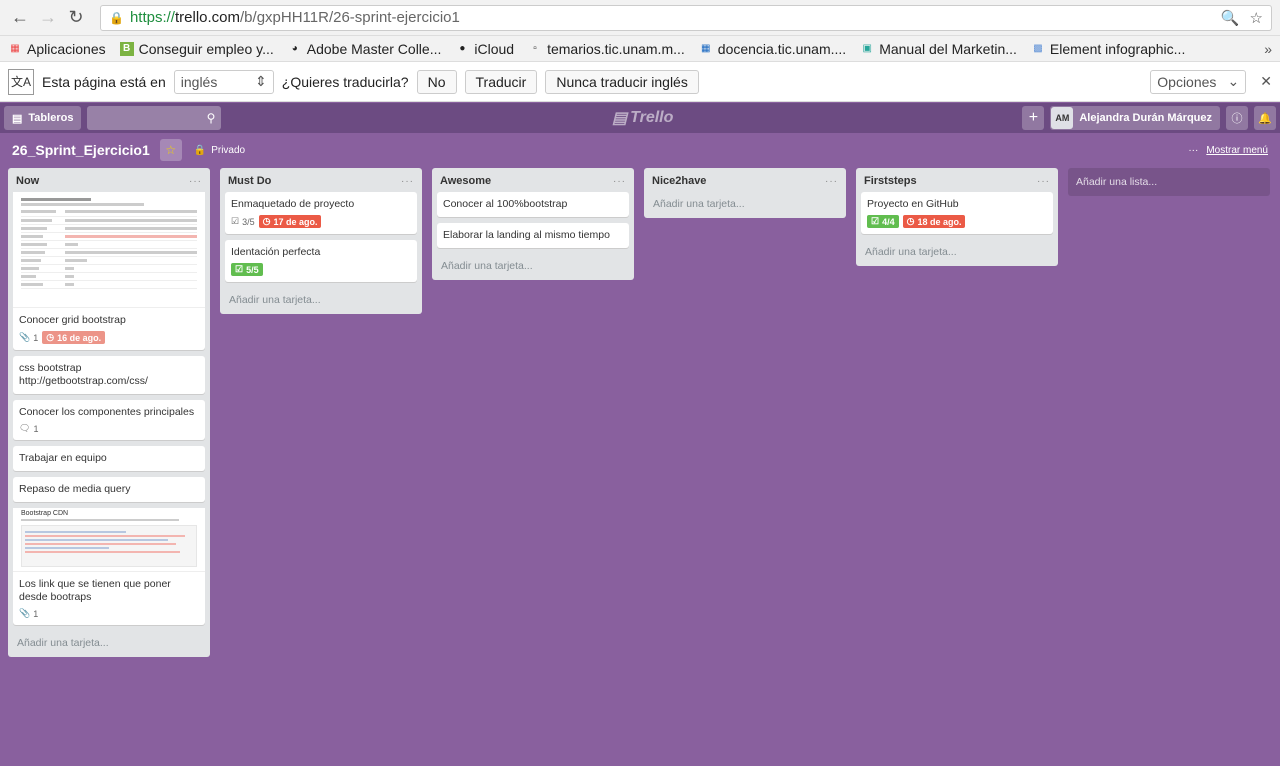  Describe the element at coordinates (436, 81) in the screenshot. I see `no-button: No` at that location.